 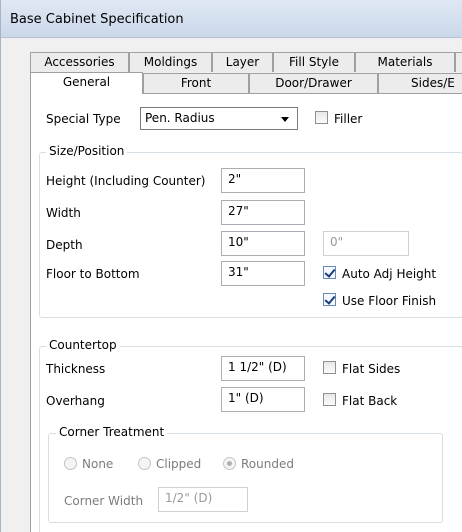 What do you see at coordinates (263, 180) in the screenshot?
I see `height-field: 2"` at bounding box center [263, 180].